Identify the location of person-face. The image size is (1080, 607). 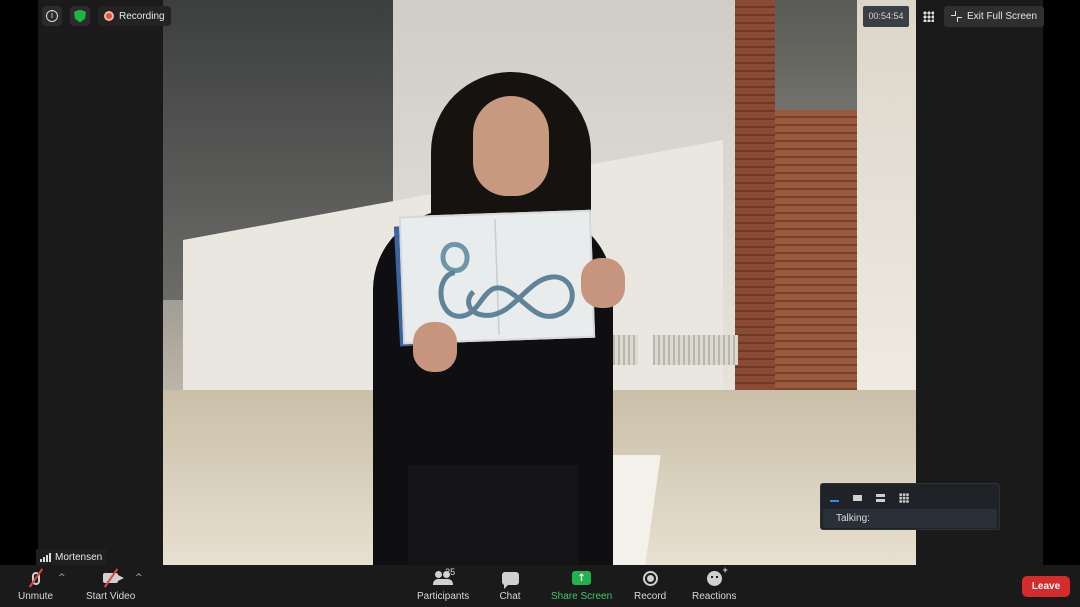
(511, 146).